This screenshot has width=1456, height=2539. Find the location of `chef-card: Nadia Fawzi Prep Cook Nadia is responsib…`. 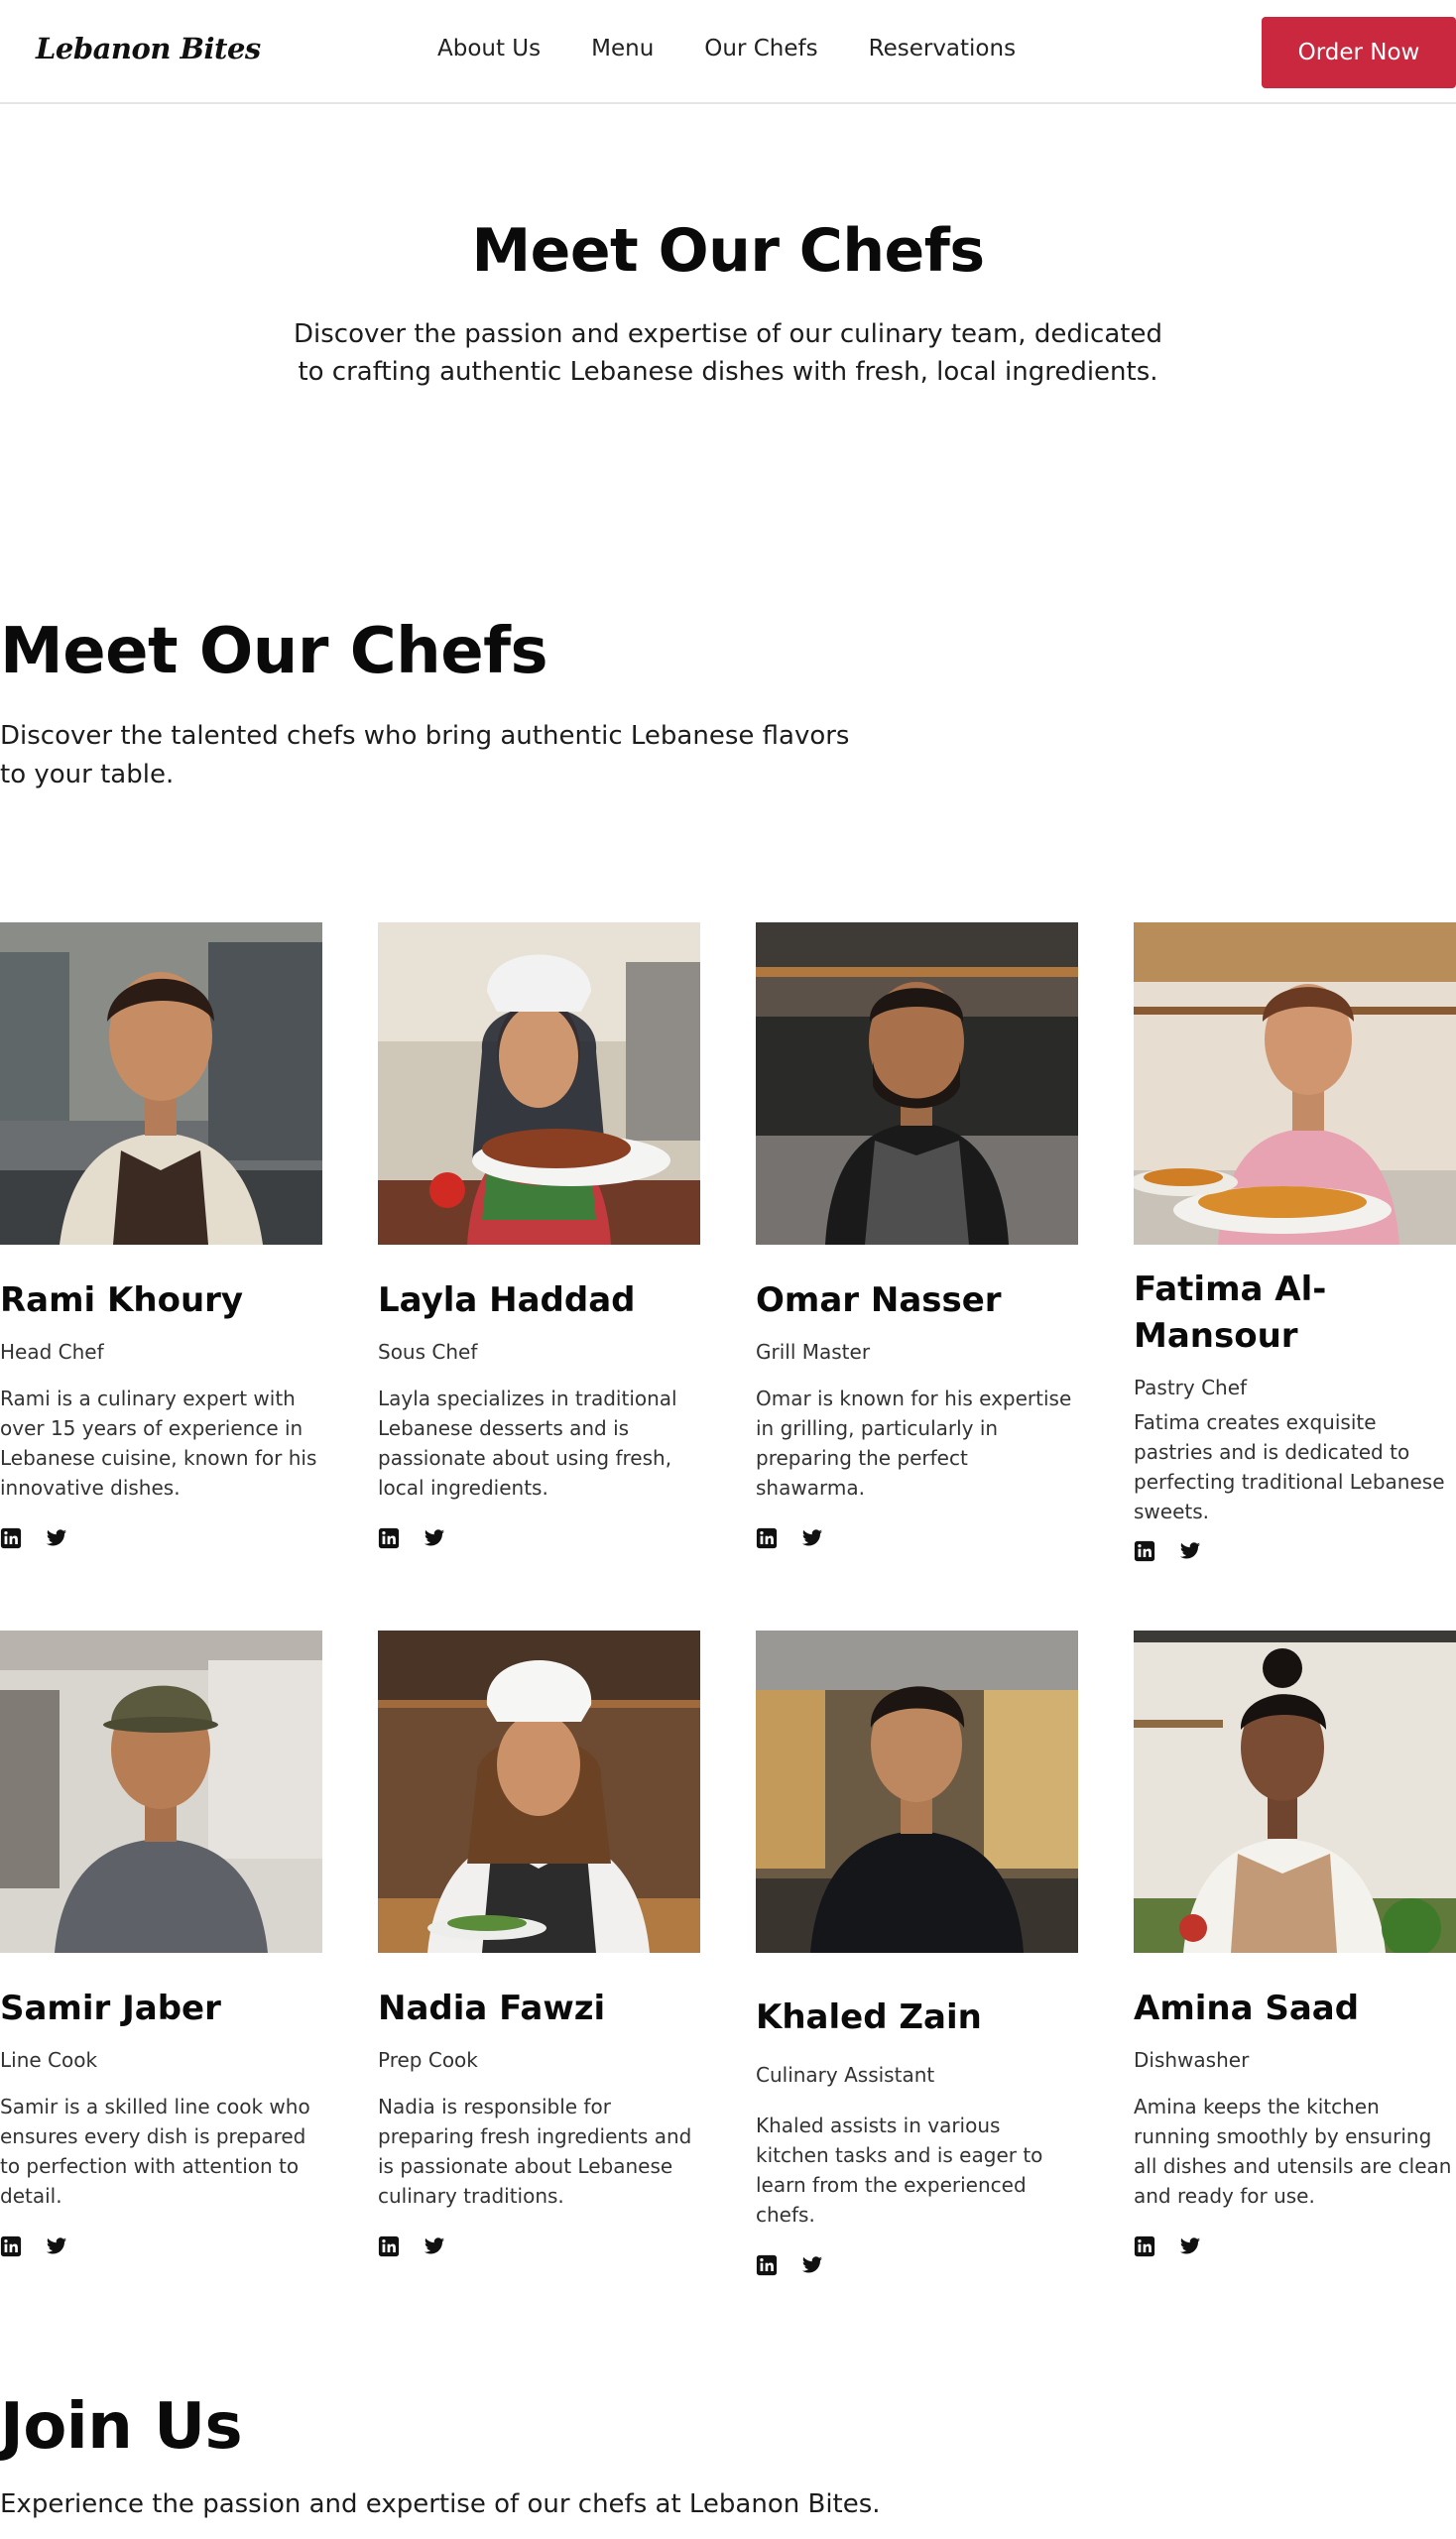

chef-card: Nadia Fawzi Prep Cook Nadia is responsib… is located at coordinates (539, 1944).